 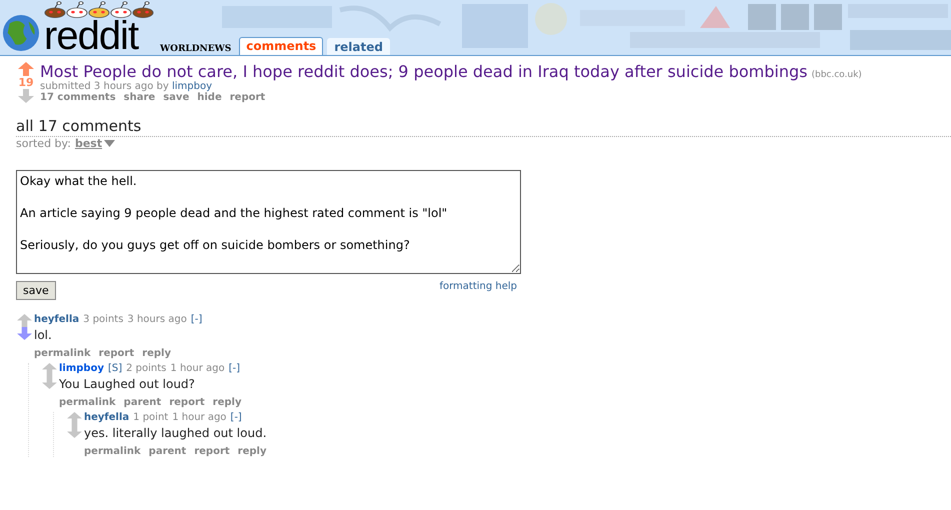 What do you see at coordinates (81, 368) in the screenshot?
I see `comment-author: limpboy` at bounding box center [81, 368].